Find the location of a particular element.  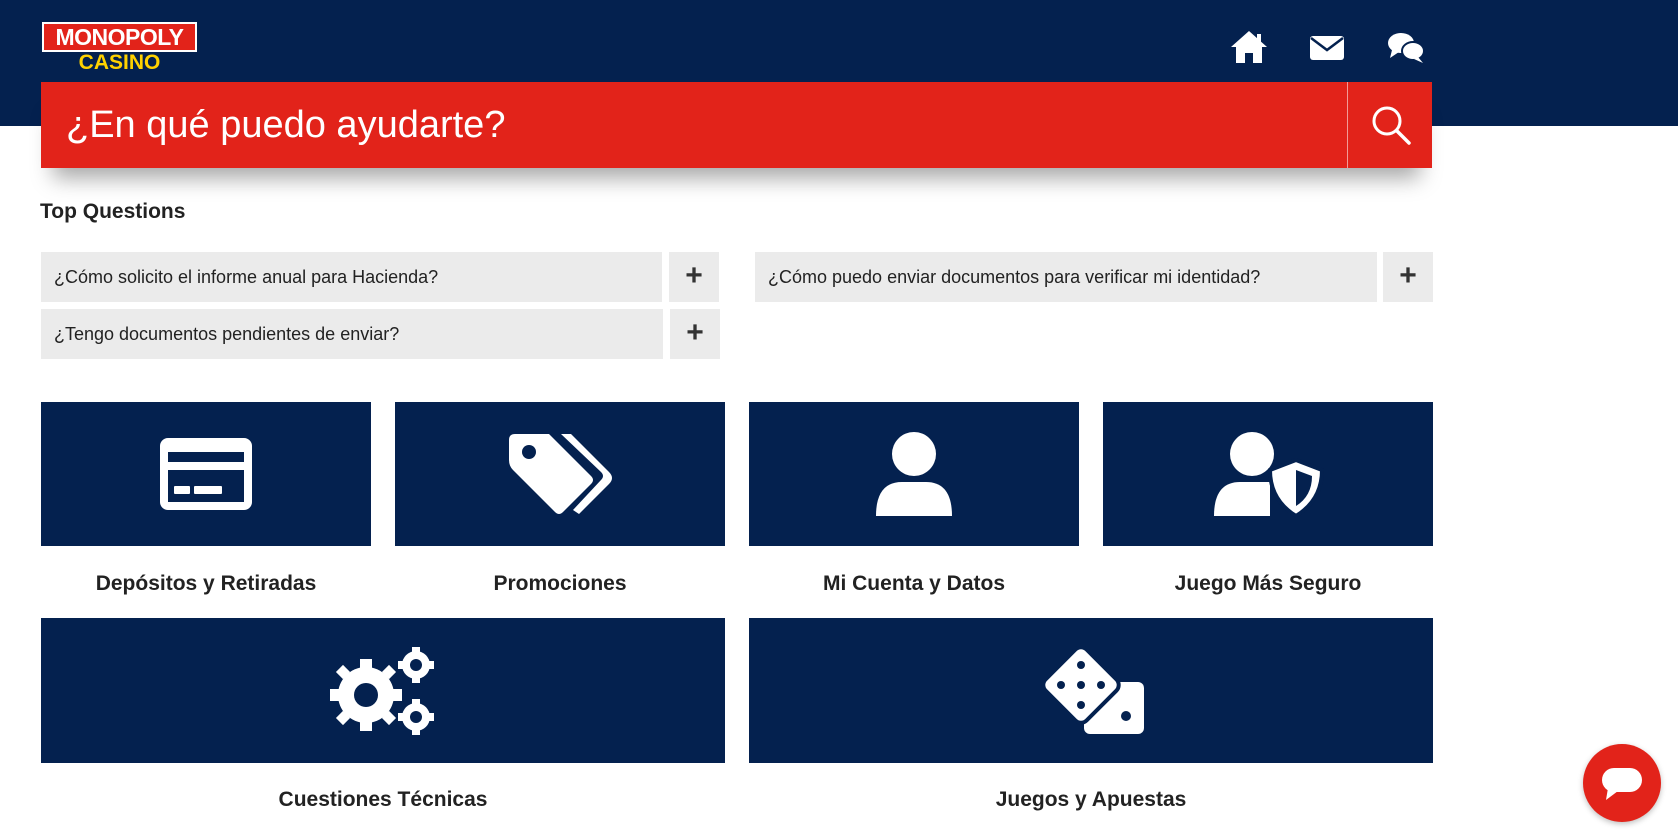

category-label: Mi Cuenta y Datos is located at coordinates (914, 583).